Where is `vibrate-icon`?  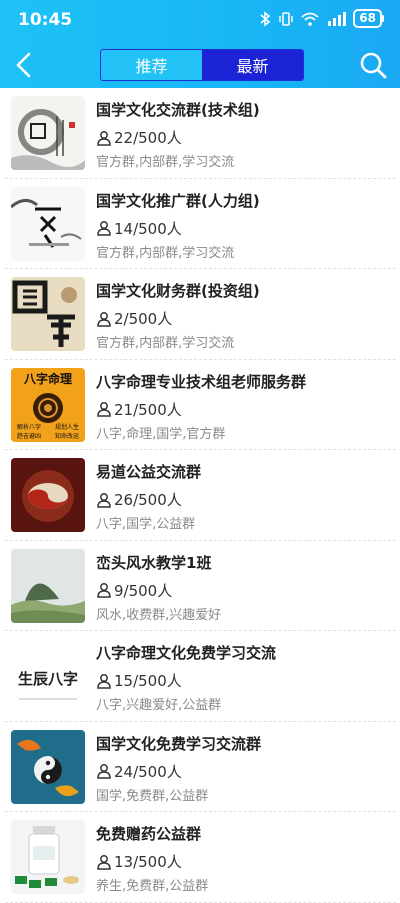 vibrate-icon is located at coordinates (286, 19).